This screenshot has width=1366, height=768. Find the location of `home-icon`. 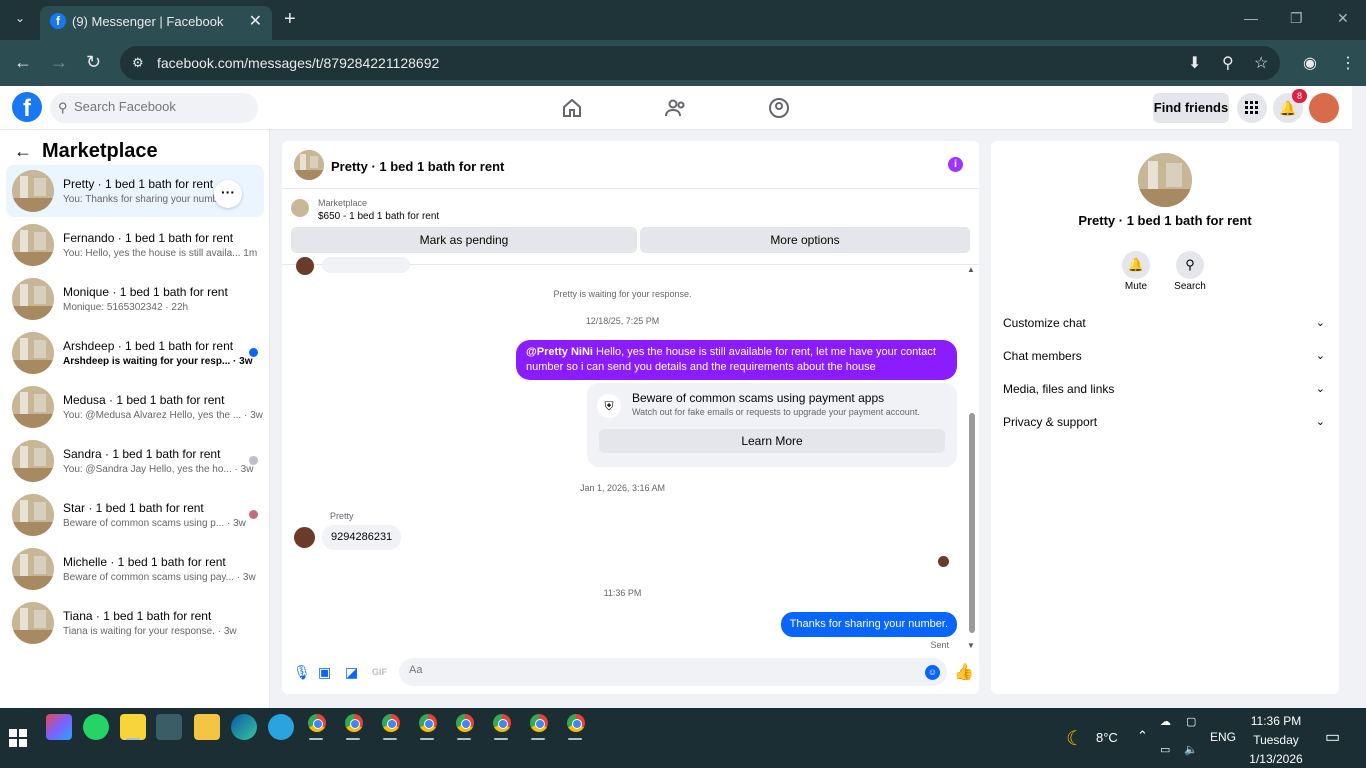

home-icon is located at coordinates (572, 108).